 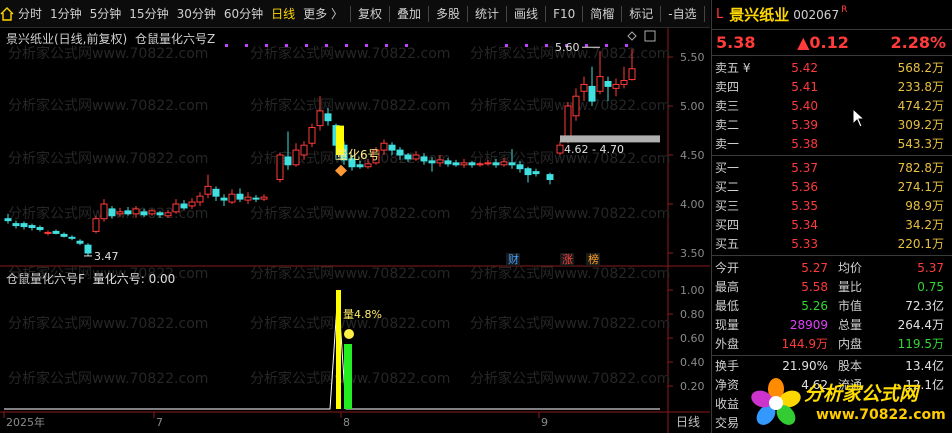 I want to click on y-tick-label: 4.00, so click(x=692, y=204).